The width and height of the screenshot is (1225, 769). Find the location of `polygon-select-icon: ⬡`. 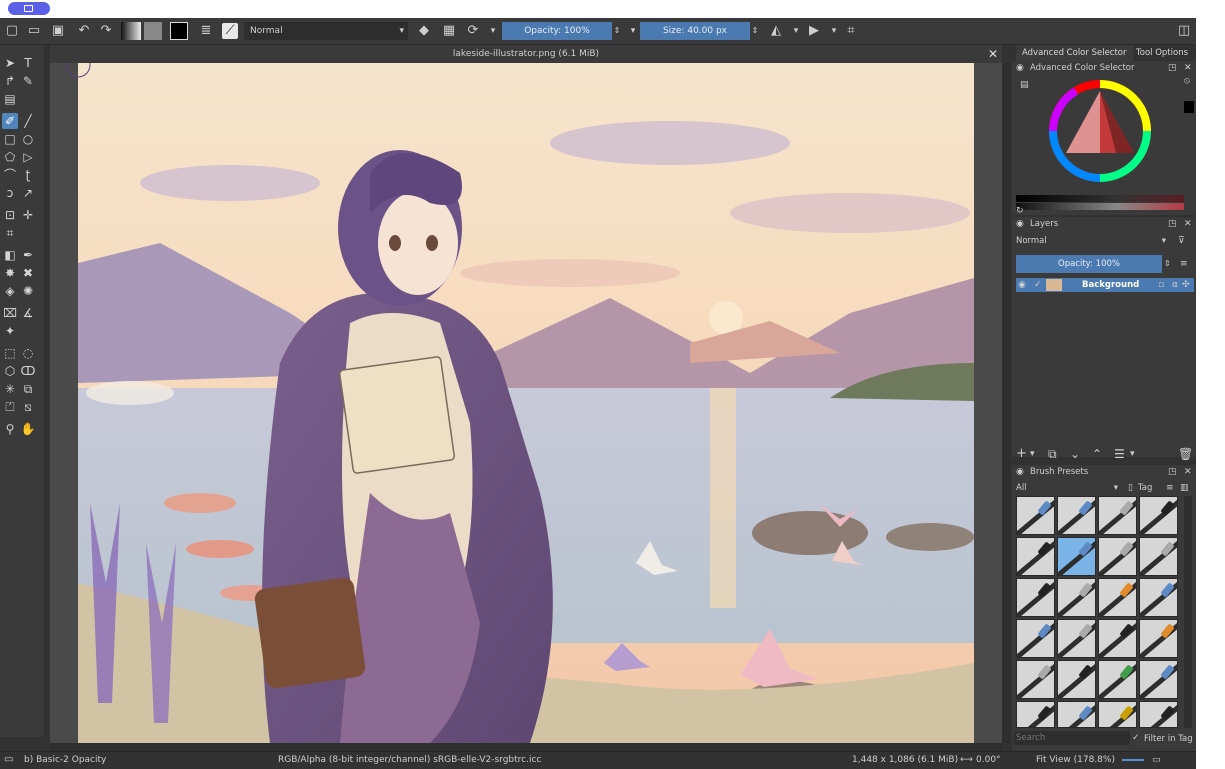

polygon-select-icon: ⬡ is located at coordinates (10, 371).